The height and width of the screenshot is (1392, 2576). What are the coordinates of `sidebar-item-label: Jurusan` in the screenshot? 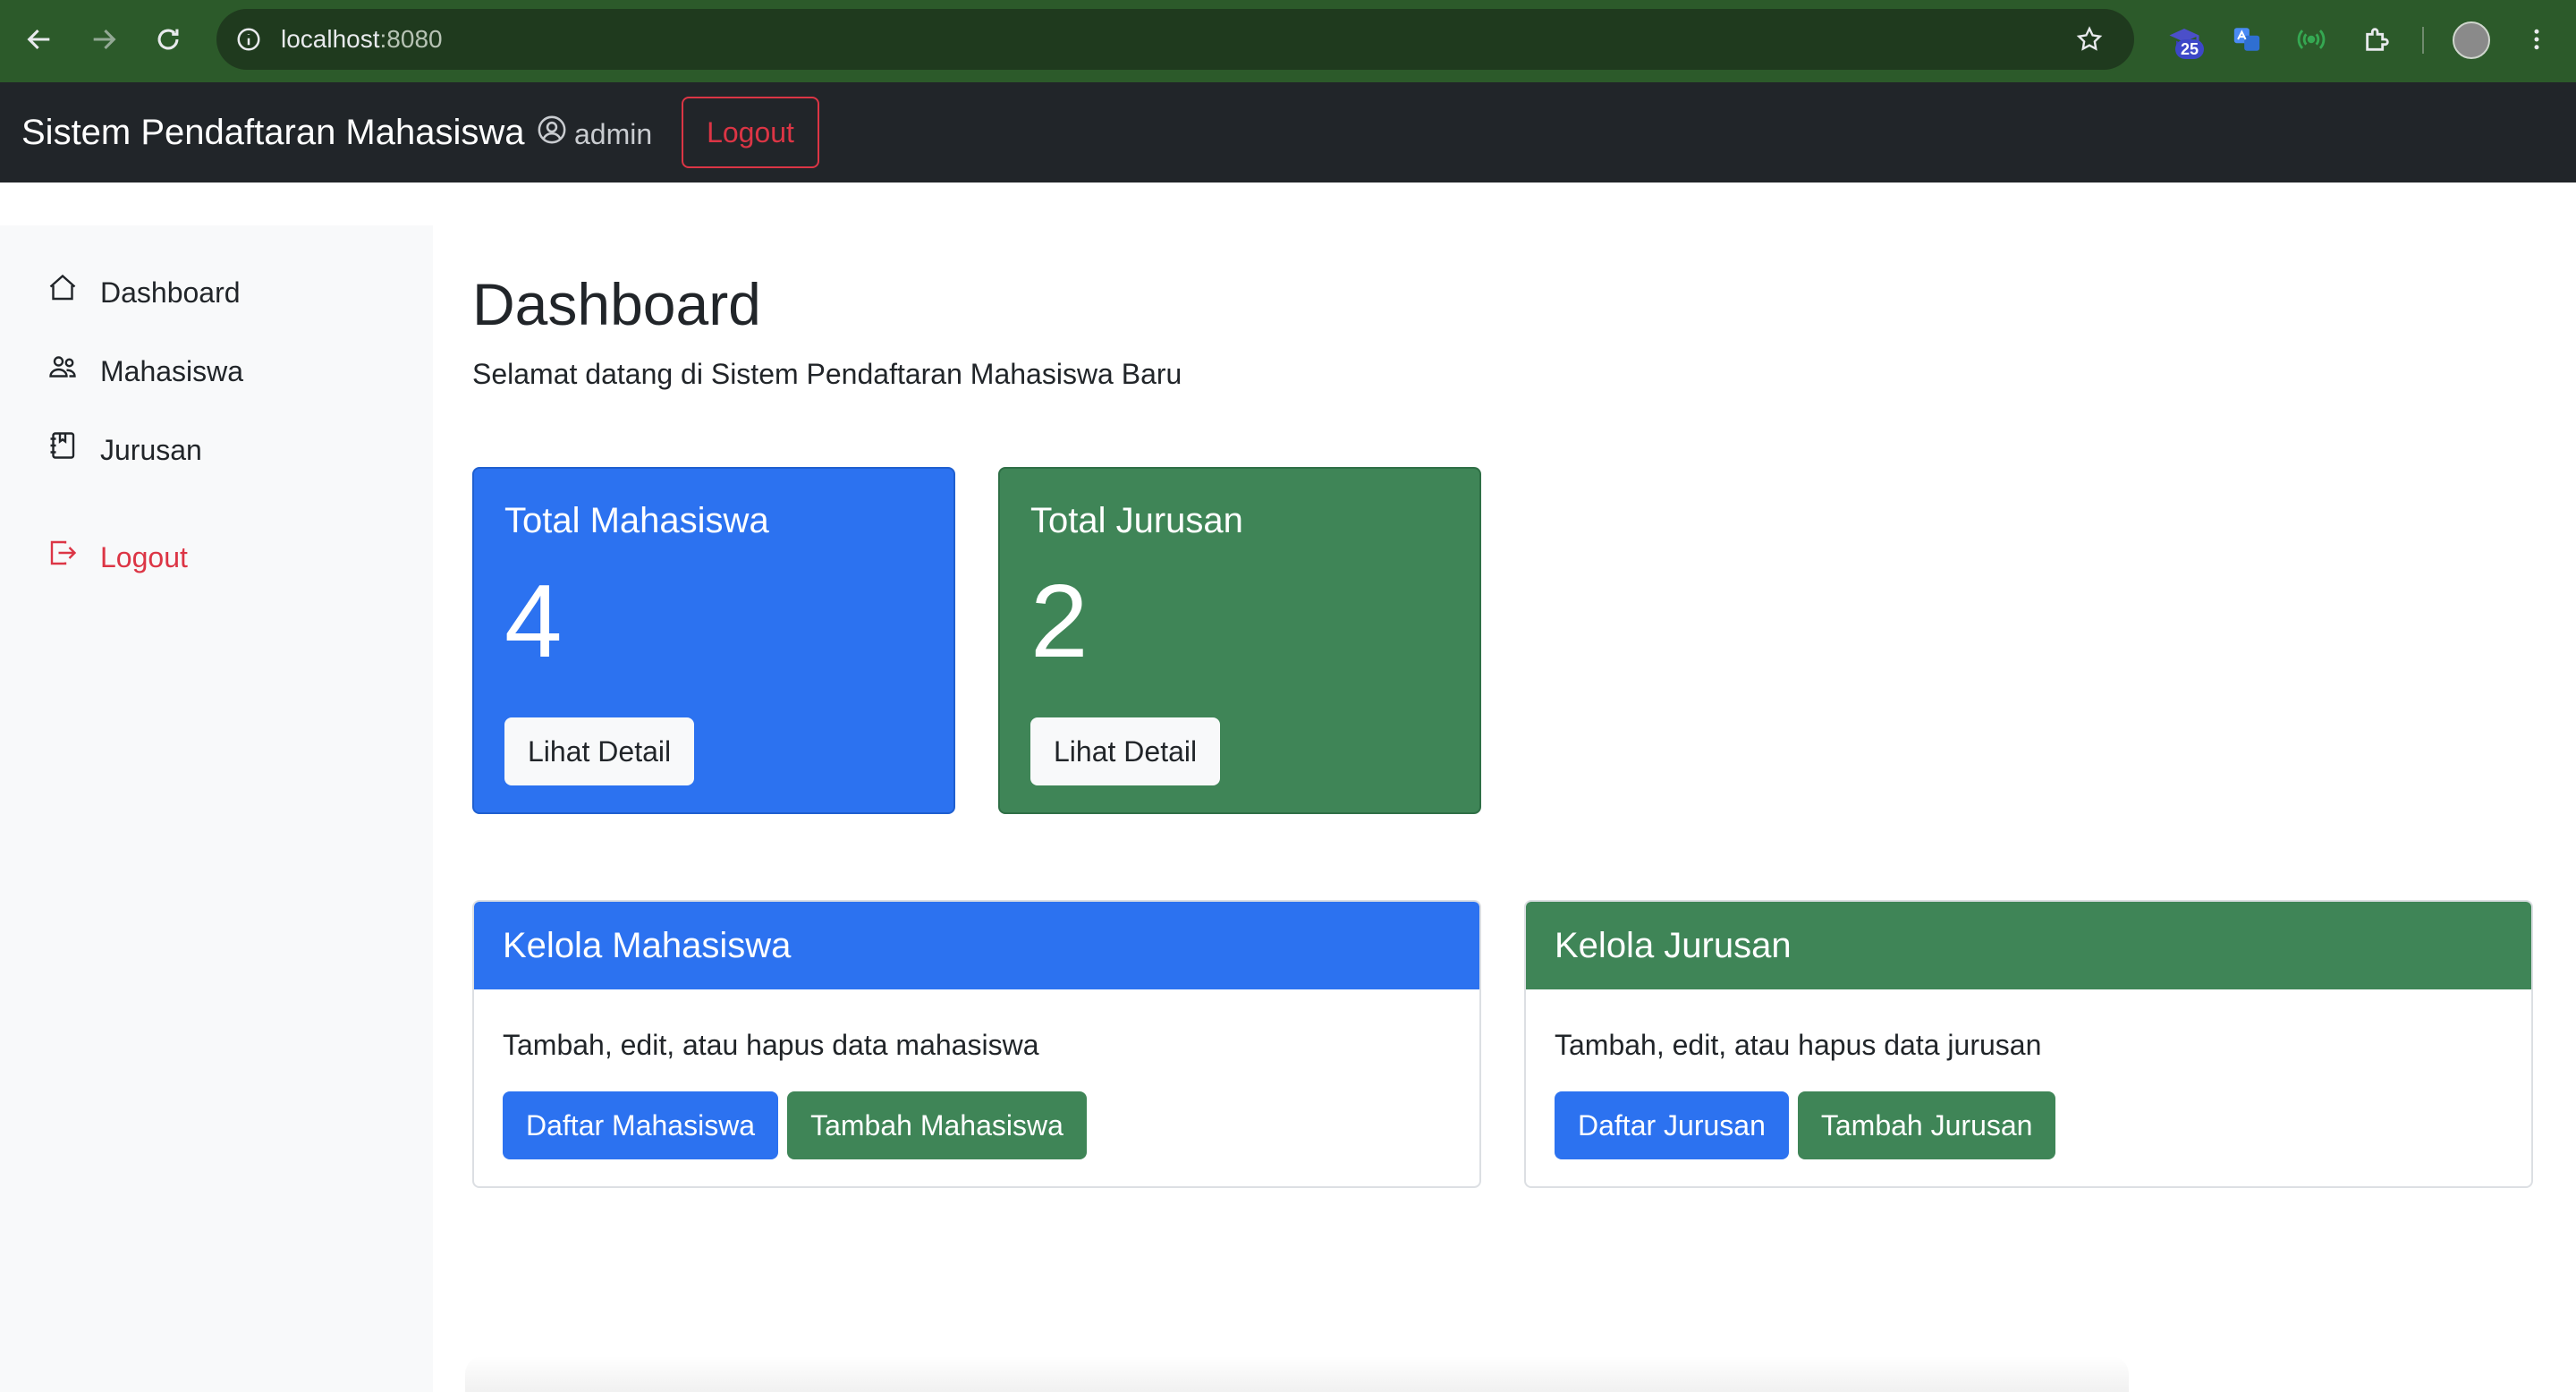 It's located at (151, 449).